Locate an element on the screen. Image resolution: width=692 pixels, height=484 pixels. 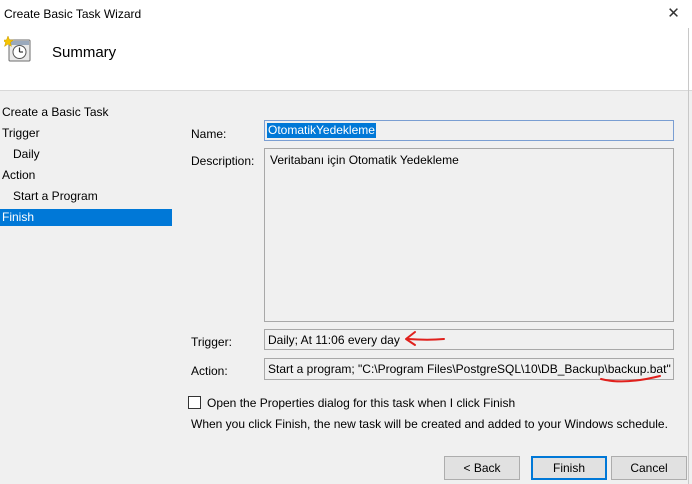
description-label: Description: is located at coordinates (223, 161).